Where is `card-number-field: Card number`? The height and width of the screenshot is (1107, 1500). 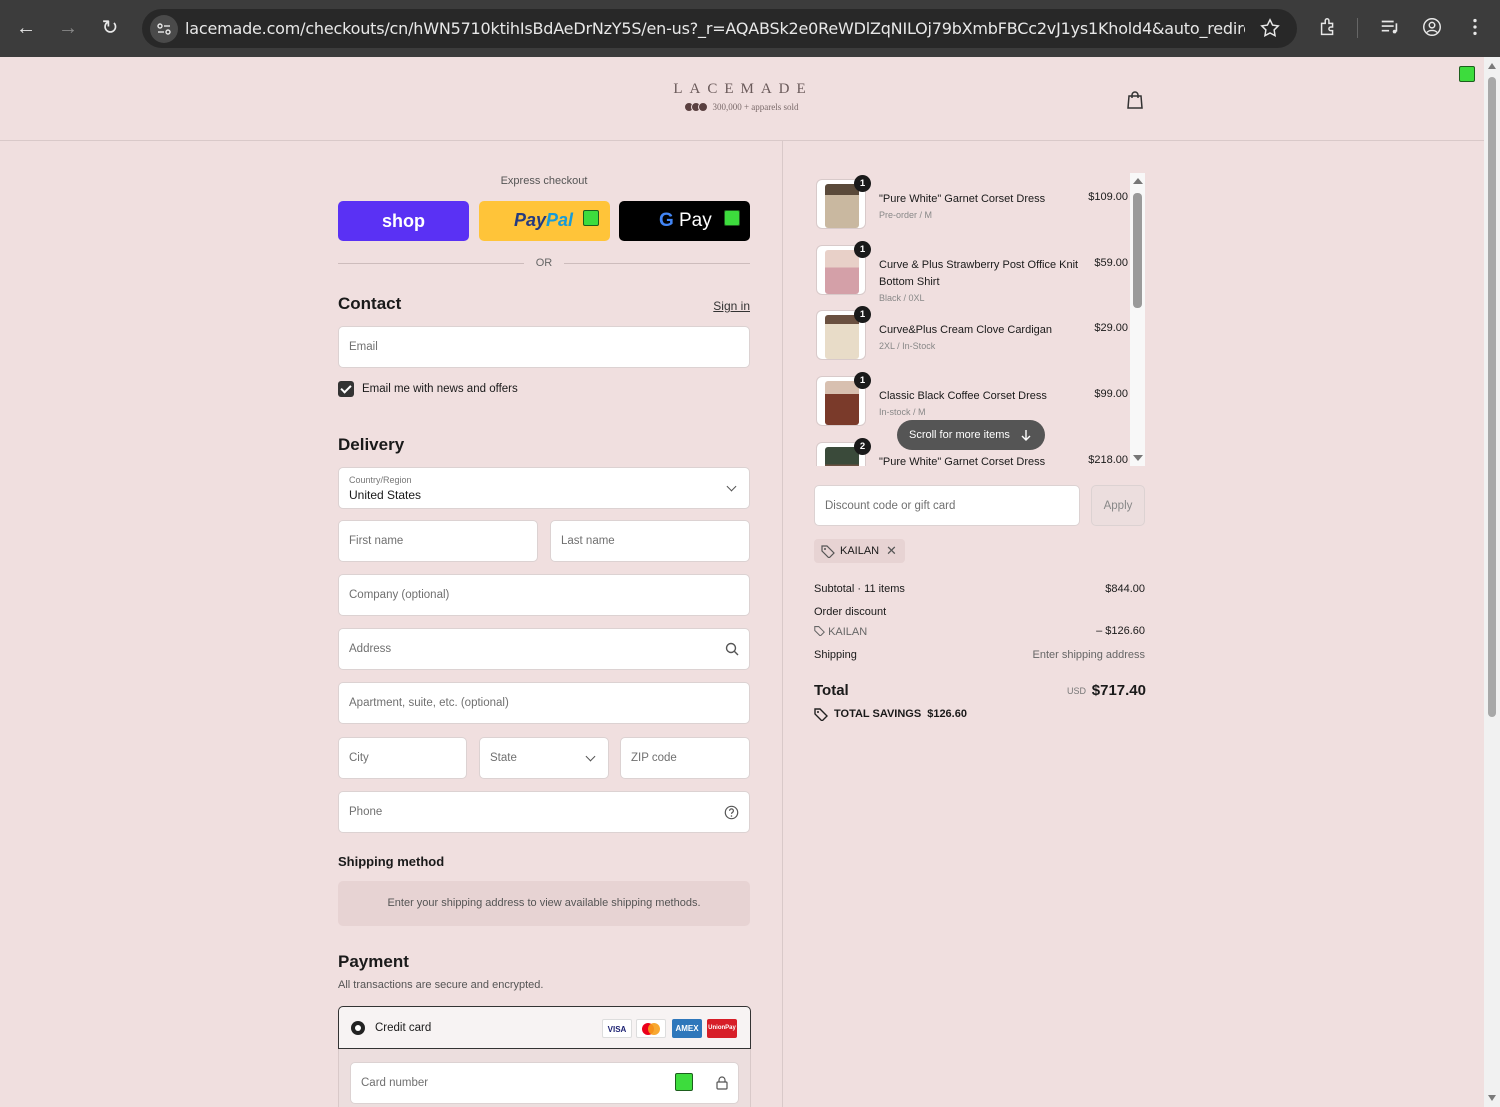
card-number-field: Card number is located at coordinates (544, 1083).